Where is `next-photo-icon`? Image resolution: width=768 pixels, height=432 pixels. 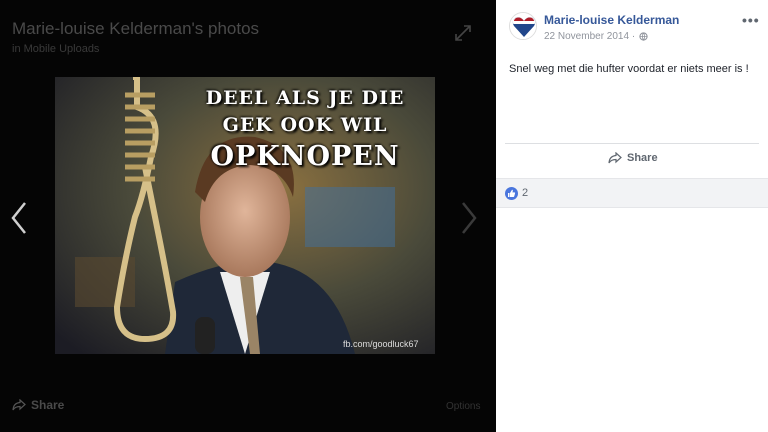 next-photo-icon is located at coordinates (469, 218).